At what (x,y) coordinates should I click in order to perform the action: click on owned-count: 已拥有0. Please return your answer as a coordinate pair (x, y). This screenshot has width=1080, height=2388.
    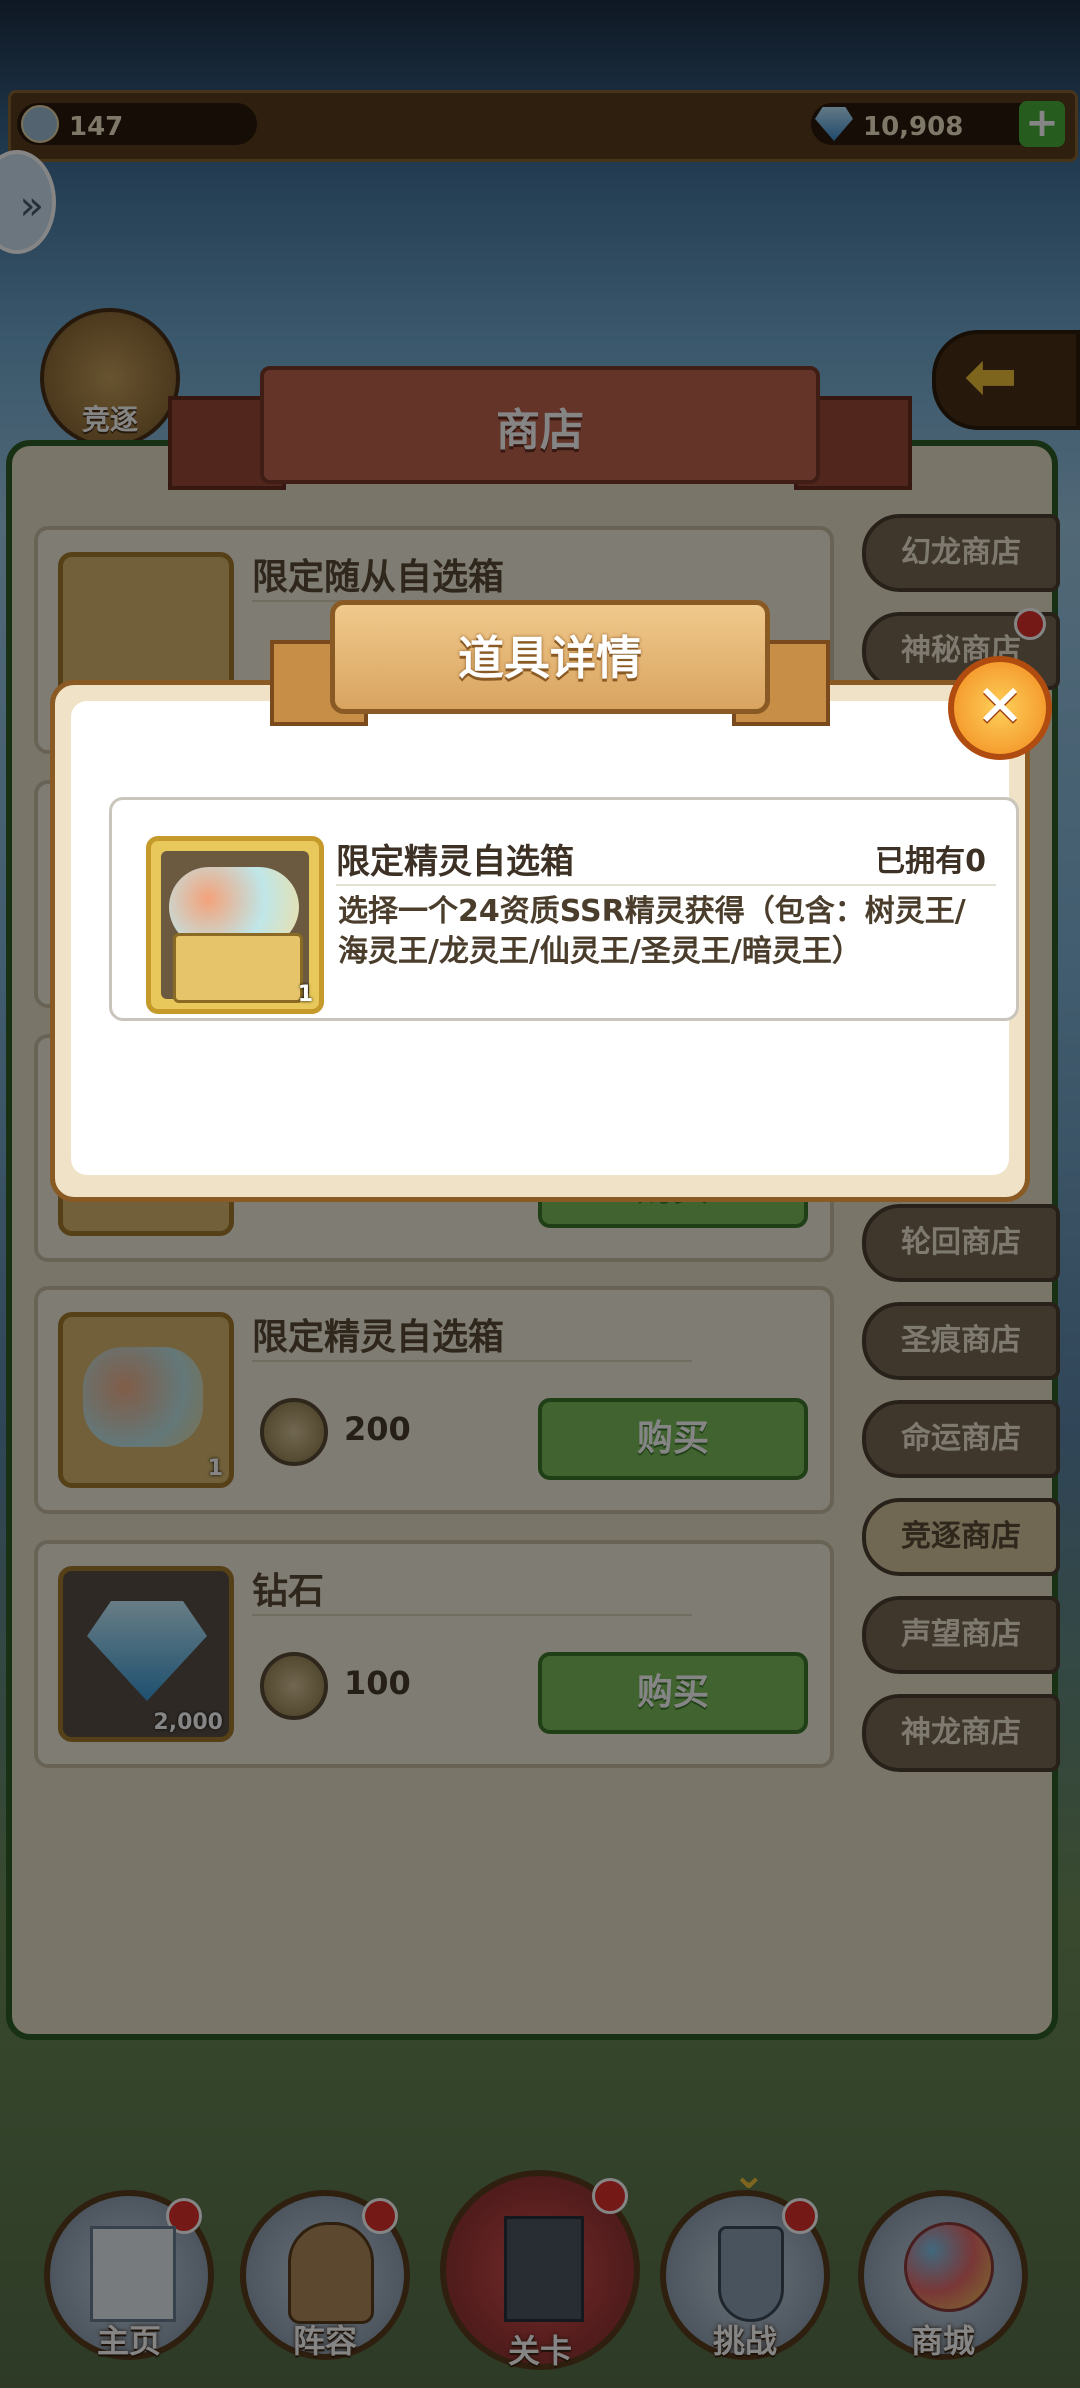
    Looking at the image, I should click on (930, 861).